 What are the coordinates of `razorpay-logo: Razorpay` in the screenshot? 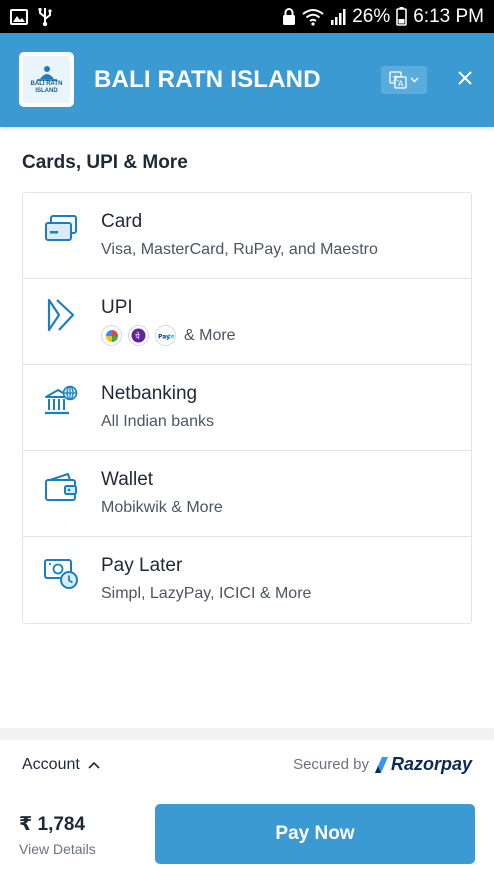 It's located at (423, 764).